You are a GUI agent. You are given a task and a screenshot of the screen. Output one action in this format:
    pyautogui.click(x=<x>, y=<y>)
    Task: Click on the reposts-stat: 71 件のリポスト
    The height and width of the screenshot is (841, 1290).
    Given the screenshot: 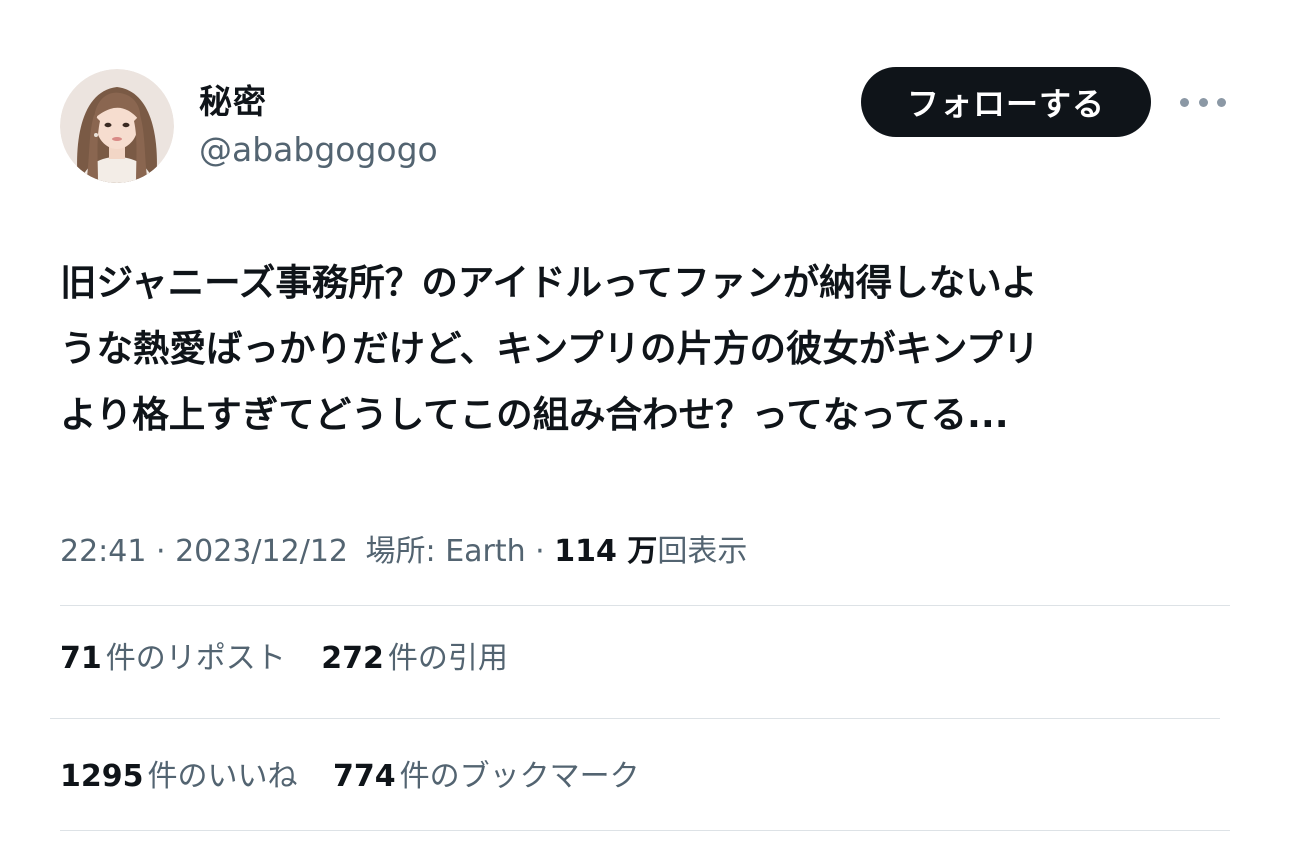 What is the action you would take?
    pyautogui.click(x=173, y=659)
    